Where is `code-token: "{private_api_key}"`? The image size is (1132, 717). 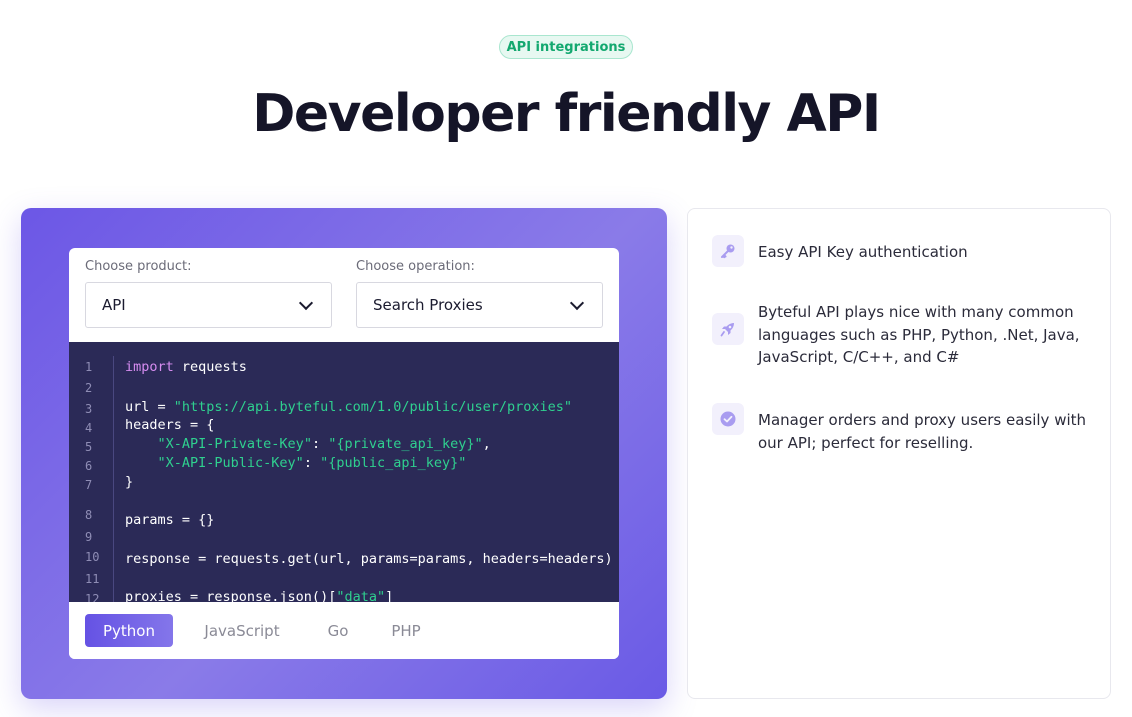 code-token: "{private_api_key}" is located at coordinates (405, 444).